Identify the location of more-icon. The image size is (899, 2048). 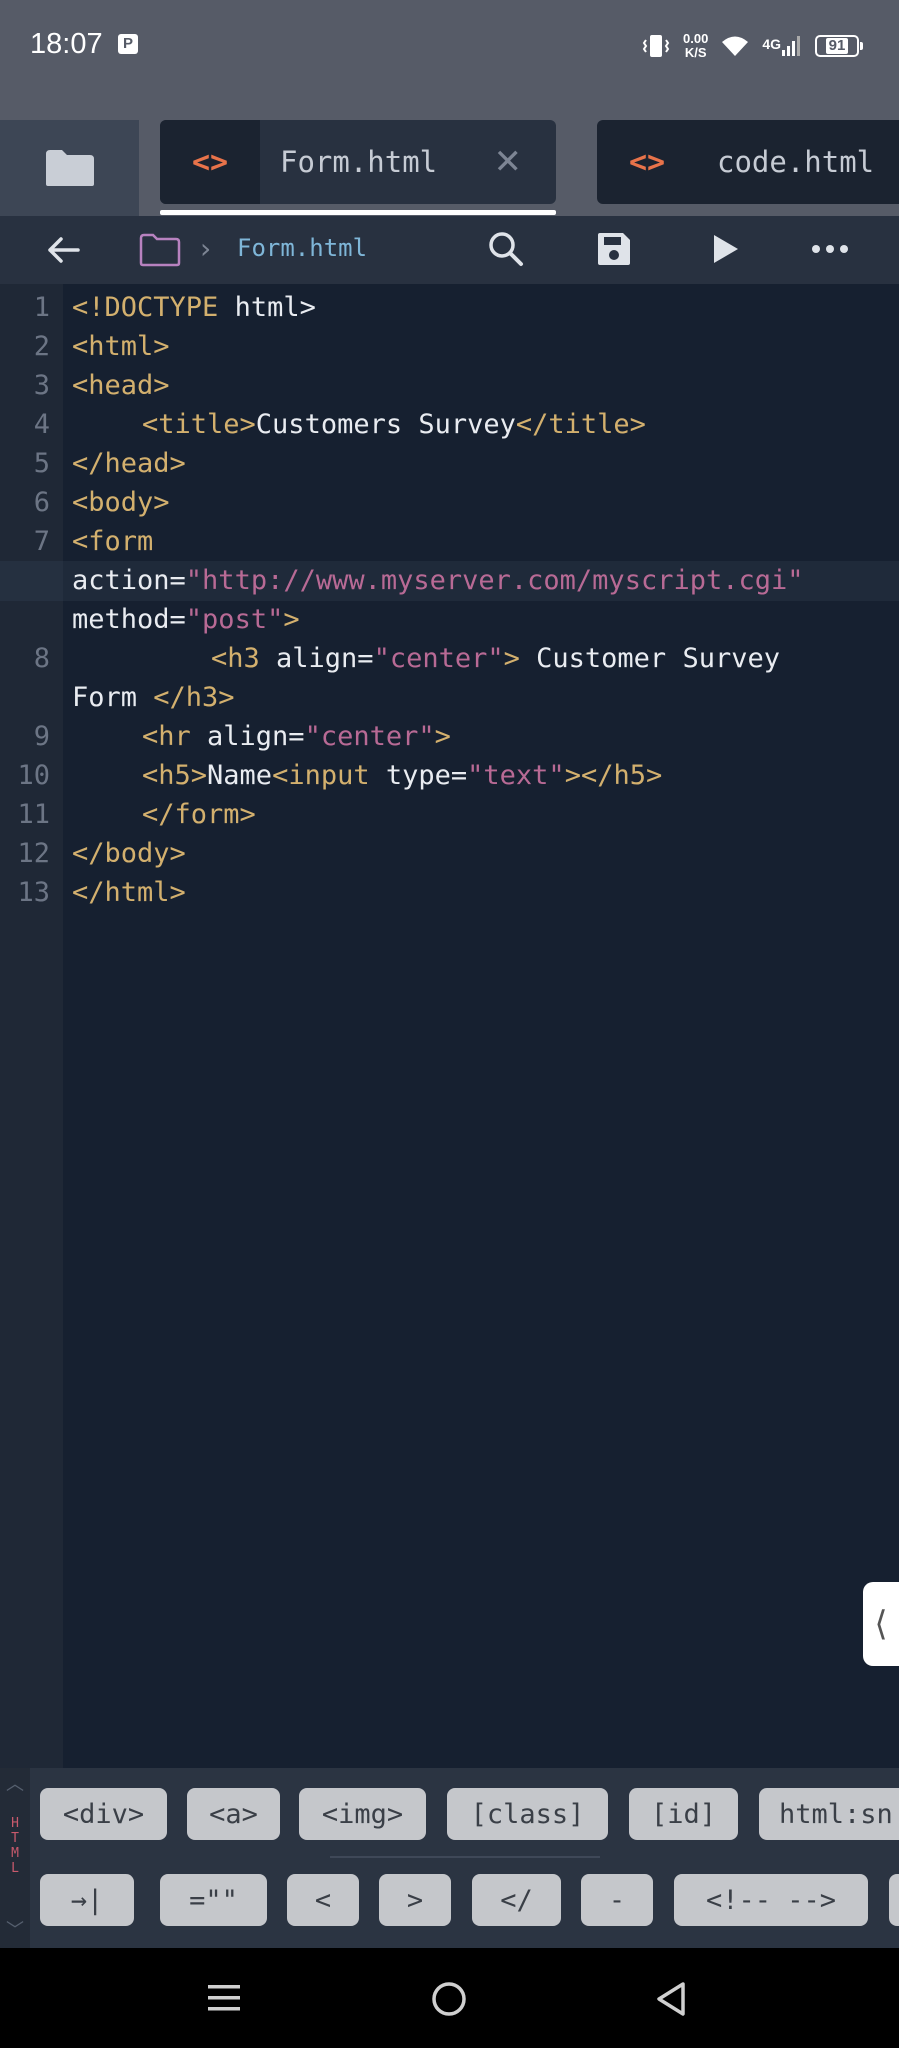
(830, 249).